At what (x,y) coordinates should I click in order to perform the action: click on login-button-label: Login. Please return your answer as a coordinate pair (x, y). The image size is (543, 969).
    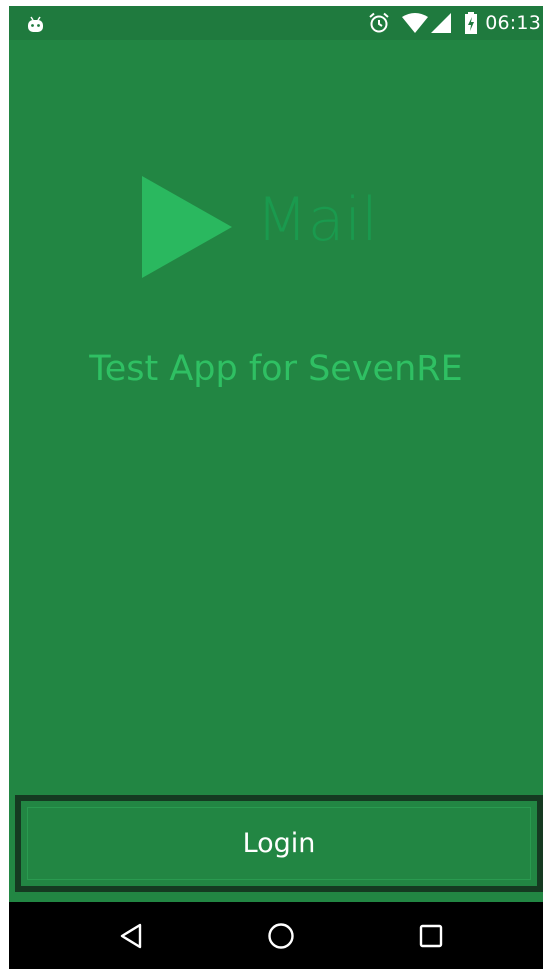
    Looking at the image, I should click on (279, 843).